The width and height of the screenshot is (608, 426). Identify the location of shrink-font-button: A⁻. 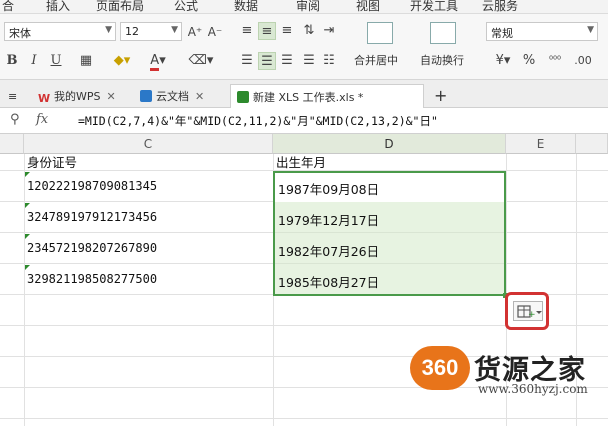
(215, 32).